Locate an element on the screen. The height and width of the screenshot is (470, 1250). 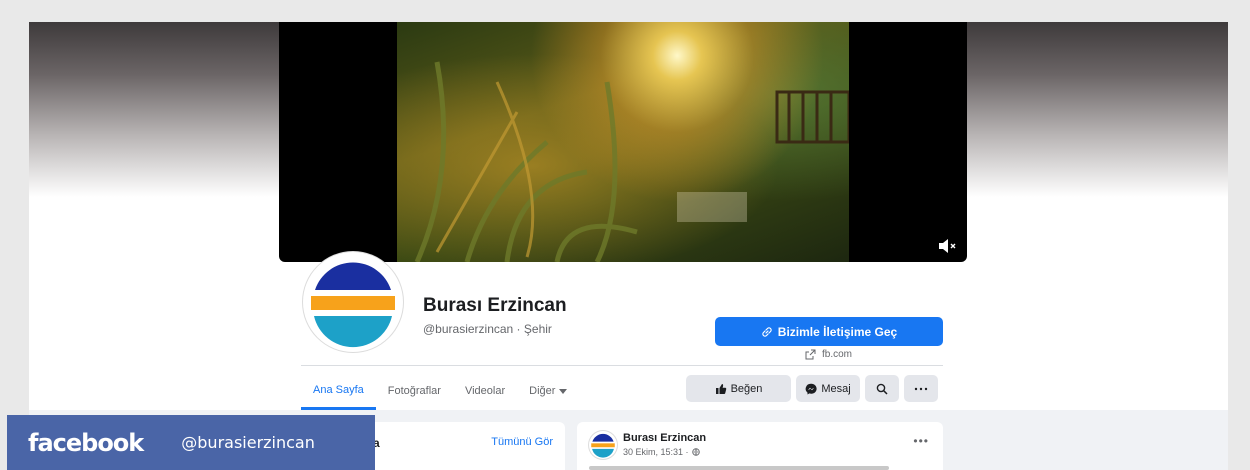
tab-photos: Fotoğraflar is located at coordinates (414, 391).